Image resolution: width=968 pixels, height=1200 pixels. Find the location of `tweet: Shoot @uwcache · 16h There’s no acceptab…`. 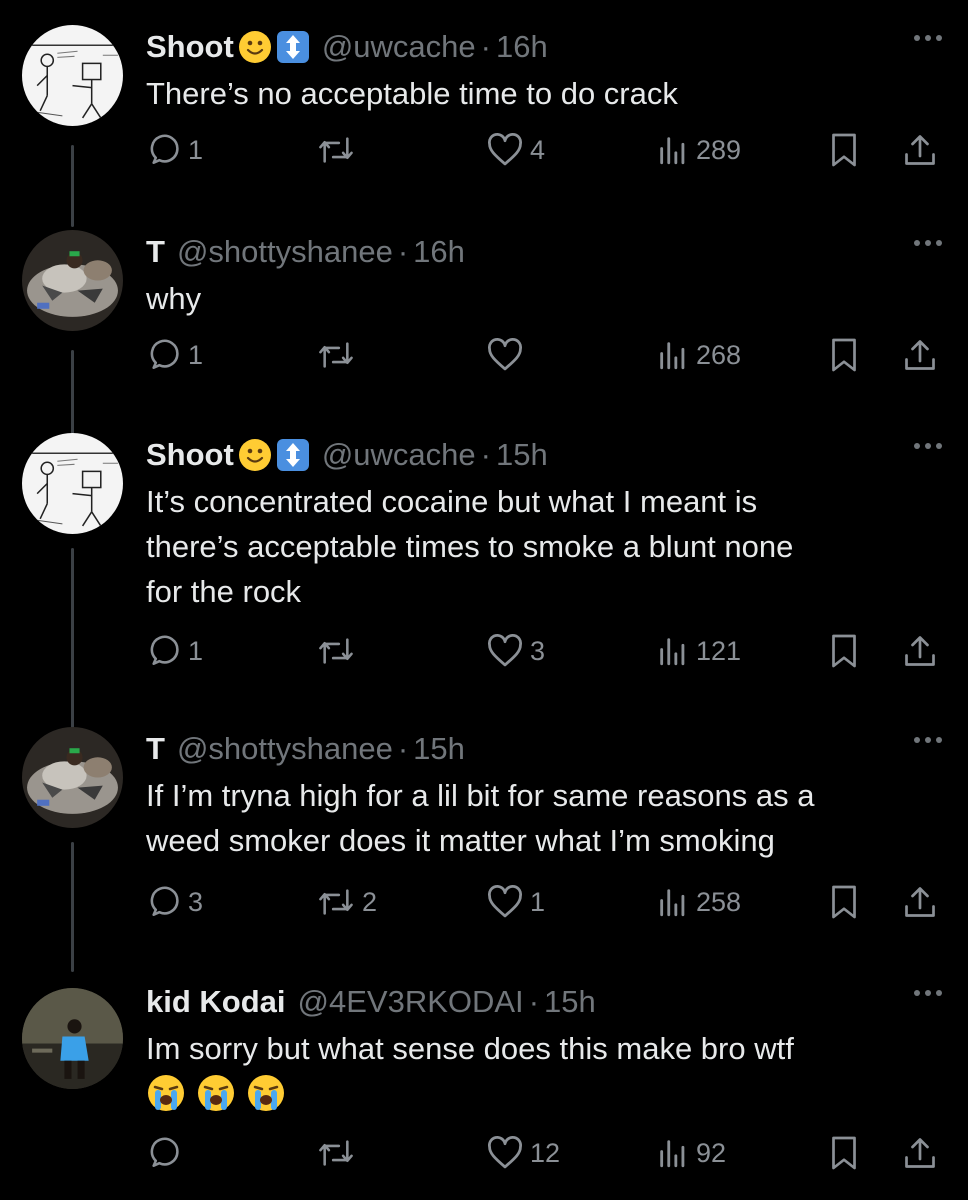

tweet: Shoot @uwcache · 16h There’s no acceptab… is located at coordinates (484, 105).